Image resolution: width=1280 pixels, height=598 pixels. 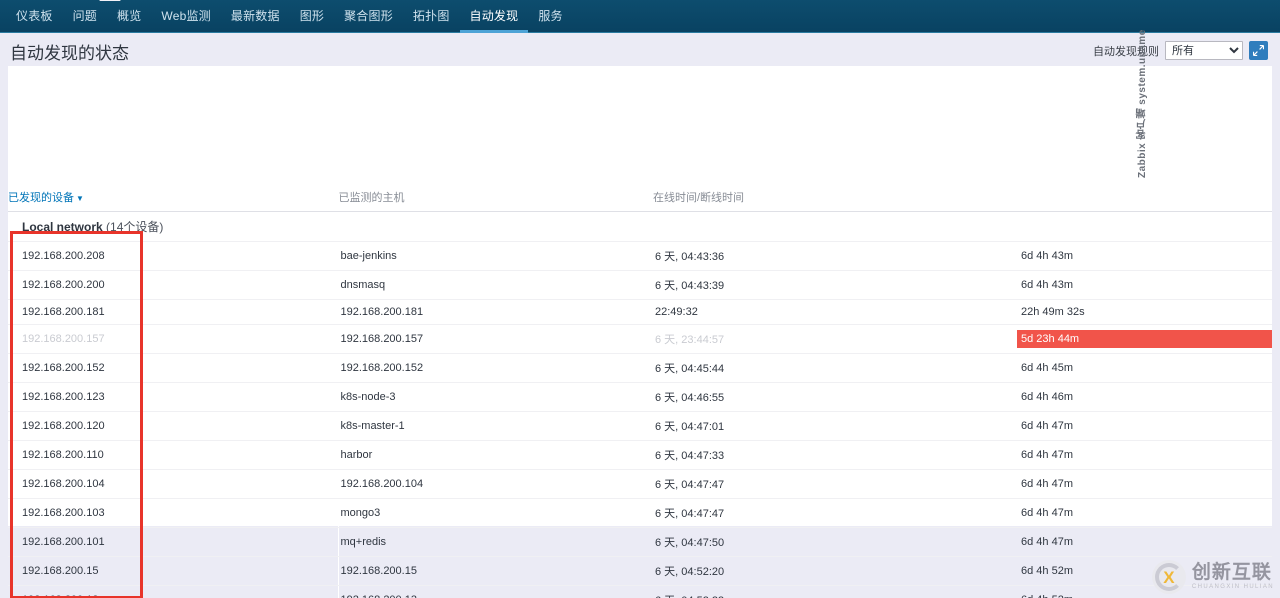 What do you see at coordinates (173, 285) in the screenshot?
I see `cell-discovered-device: 192.168.200.200` at bounding box center [173, 285].